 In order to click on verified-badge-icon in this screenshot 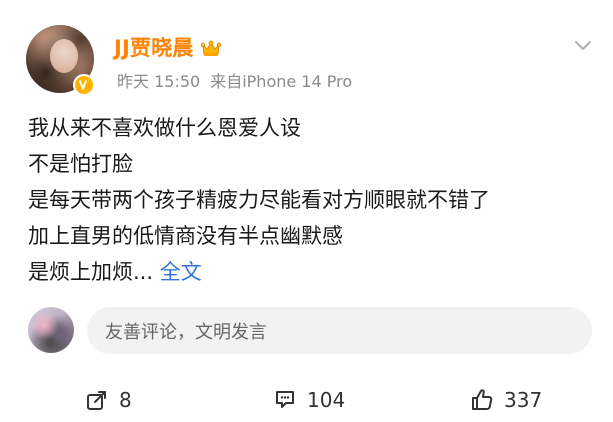, I will do `click(84, 85)`.